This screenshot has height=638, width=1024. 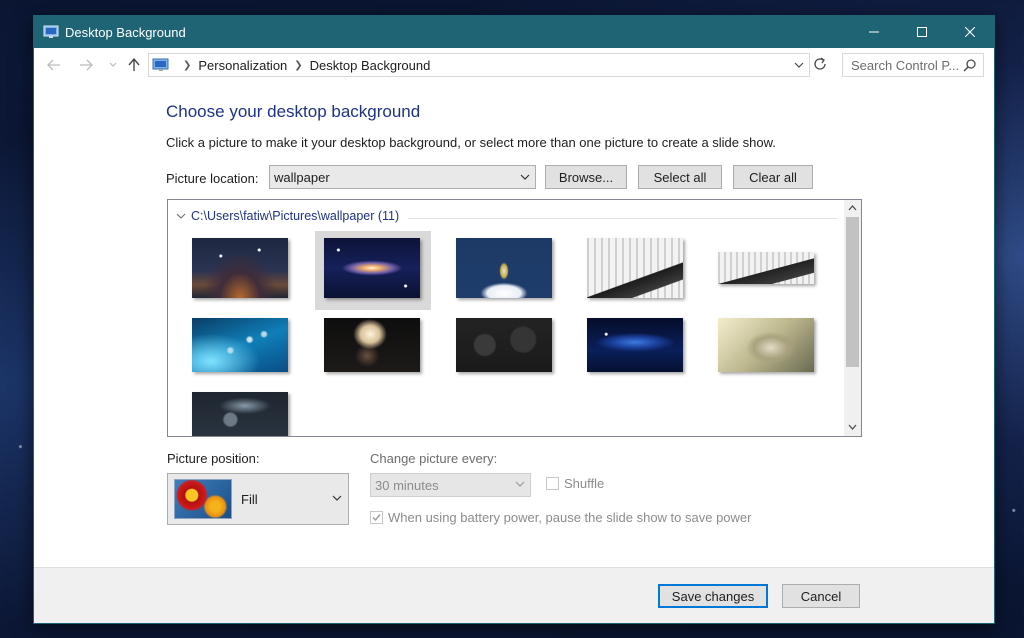 What do you see at coordinates (302, 177) in the screenshot?
I see `picture-location-value: wallpaper` at bounding box center [302, 177].